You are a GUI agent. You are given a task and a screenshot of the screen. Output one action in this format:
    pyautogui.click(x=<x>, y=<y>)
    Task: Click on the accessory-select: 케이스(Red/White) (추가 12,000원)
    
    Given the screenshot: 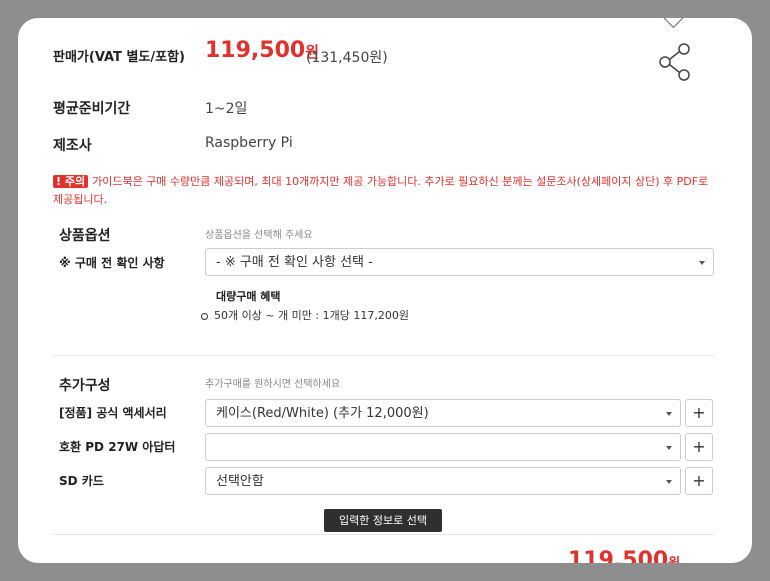 What is the action you would take?
    pyautogui.click(x=443, y=413)
    